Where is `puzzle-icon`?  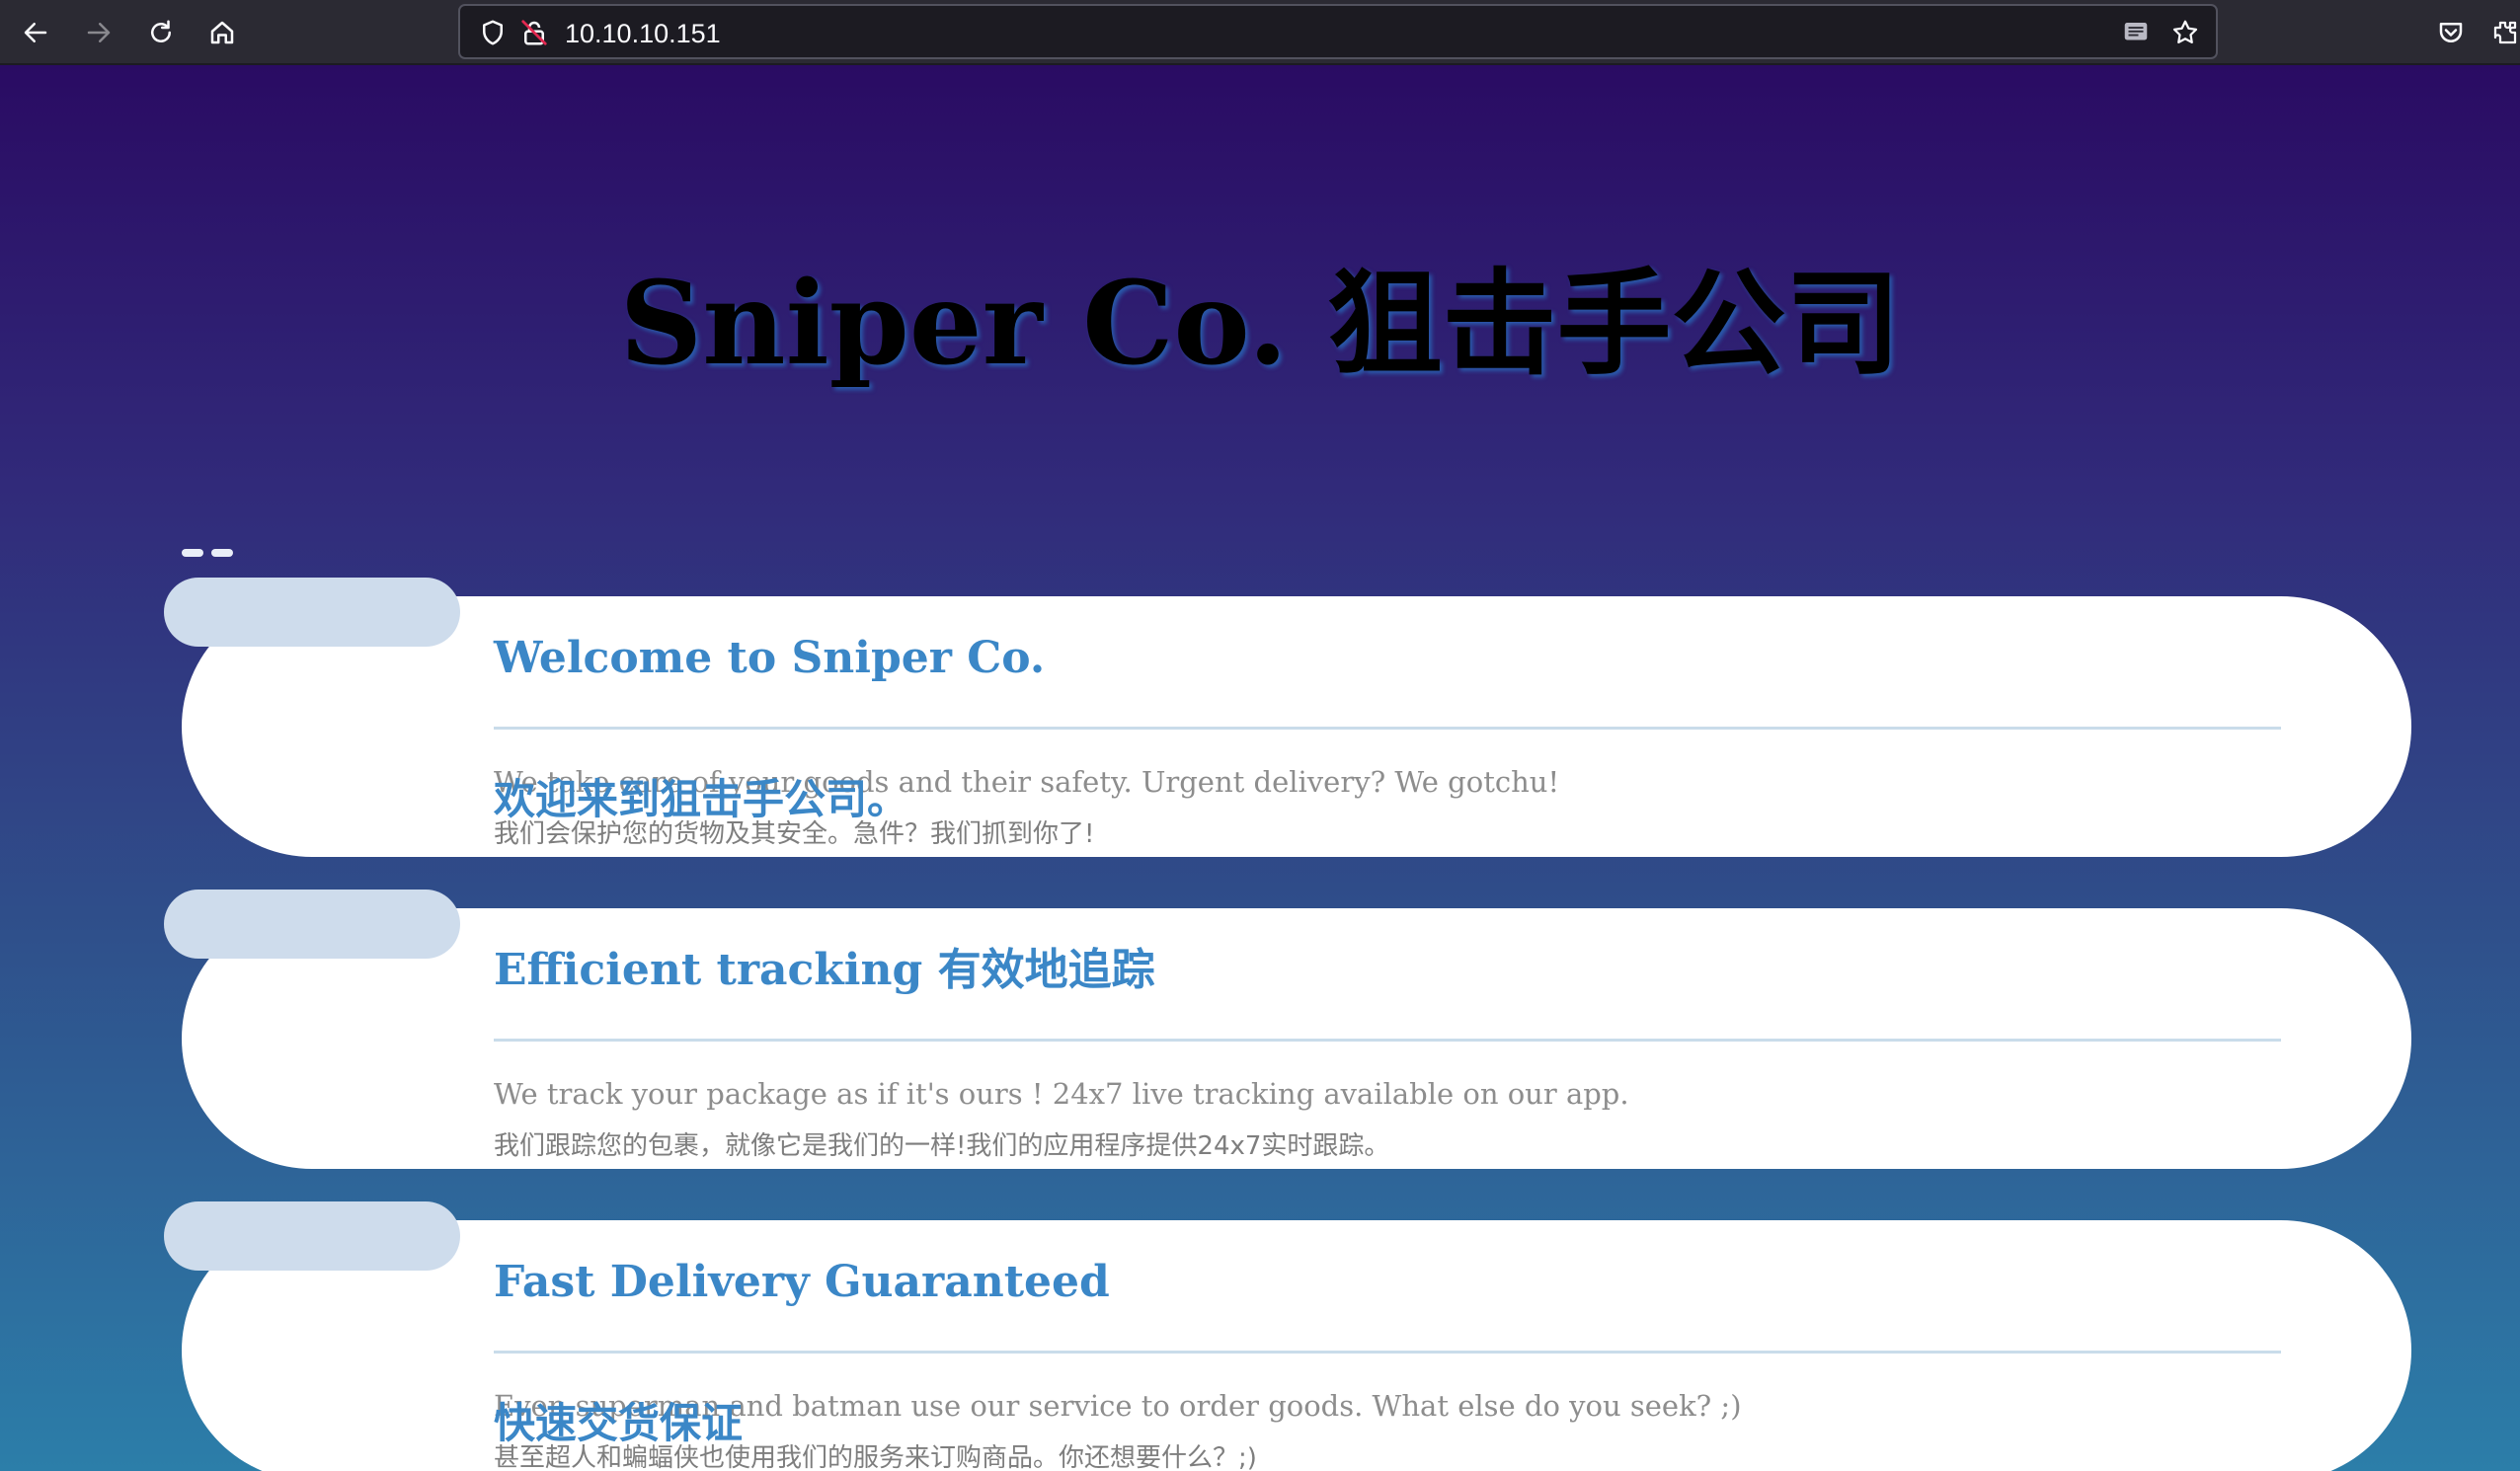 puzzle-icon is located at coordinates (2505, 32).